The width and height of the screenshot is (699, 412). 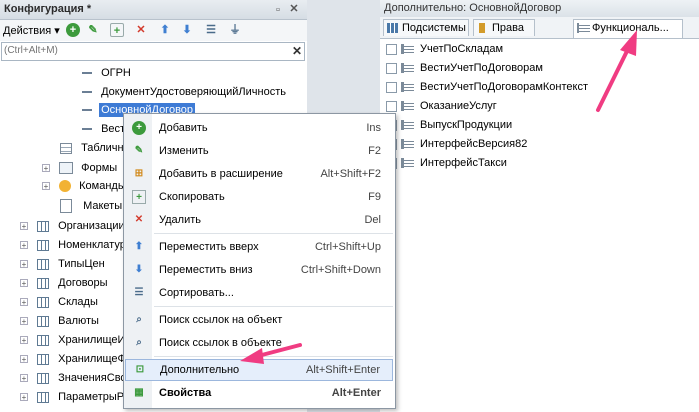 What do you see at coordinates (271, 353) in the screenshot?
I see `arrow-to-additional-item` at bounding box center [271, 353].